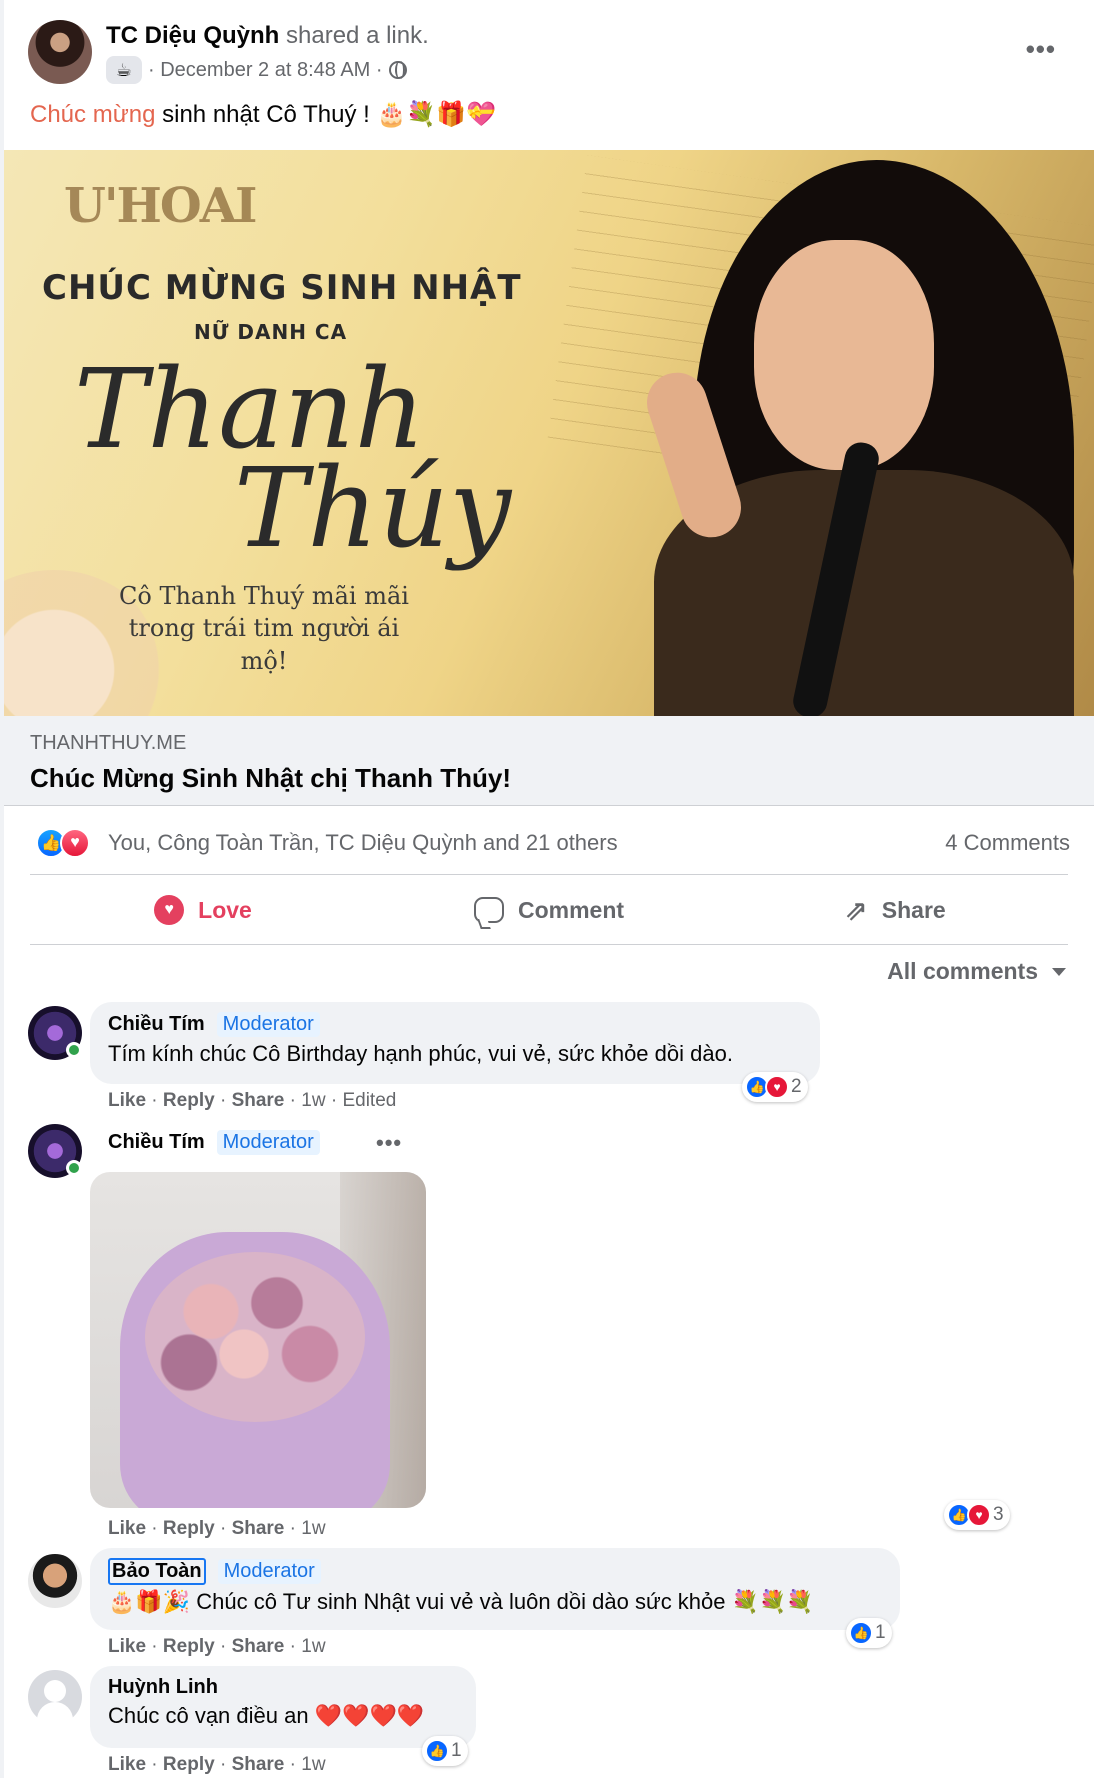  I want to click on caret-down-icon, so click(1059, 971).